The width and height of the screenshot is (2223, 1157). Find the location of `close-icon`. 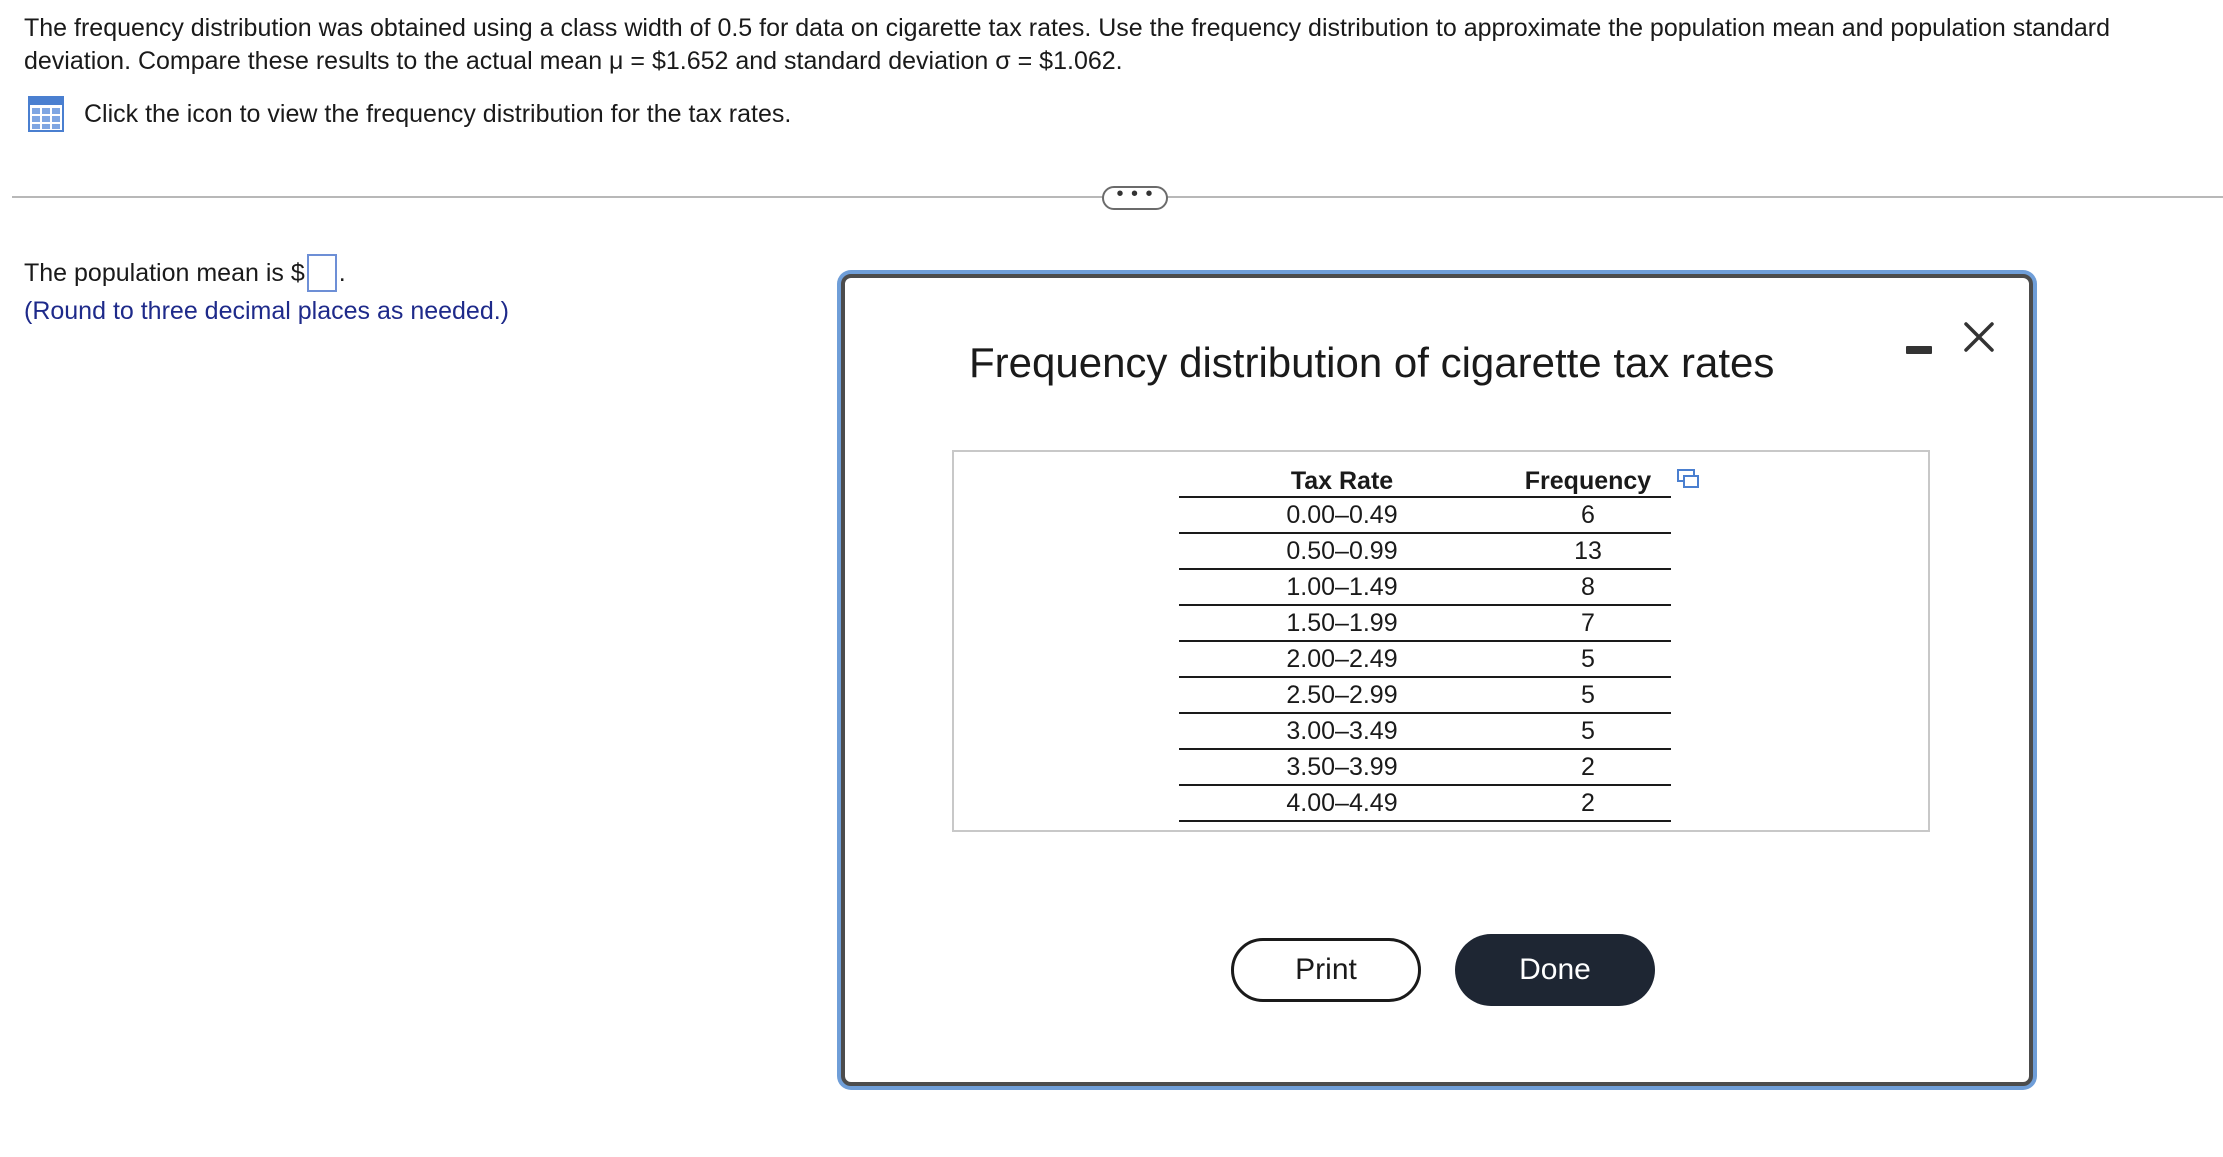

close-icon is located at coordinates (1979, 337).